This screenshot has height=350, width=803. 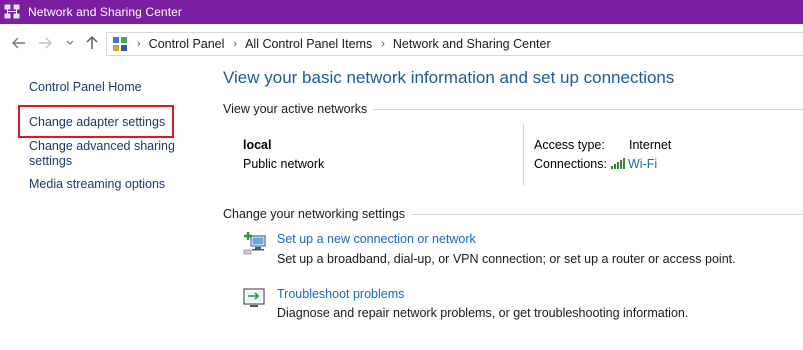 What do you see at coordinates (19, 43) in the screenshot?
I see `back-arrow-icon` at bounding box center [19, 43].